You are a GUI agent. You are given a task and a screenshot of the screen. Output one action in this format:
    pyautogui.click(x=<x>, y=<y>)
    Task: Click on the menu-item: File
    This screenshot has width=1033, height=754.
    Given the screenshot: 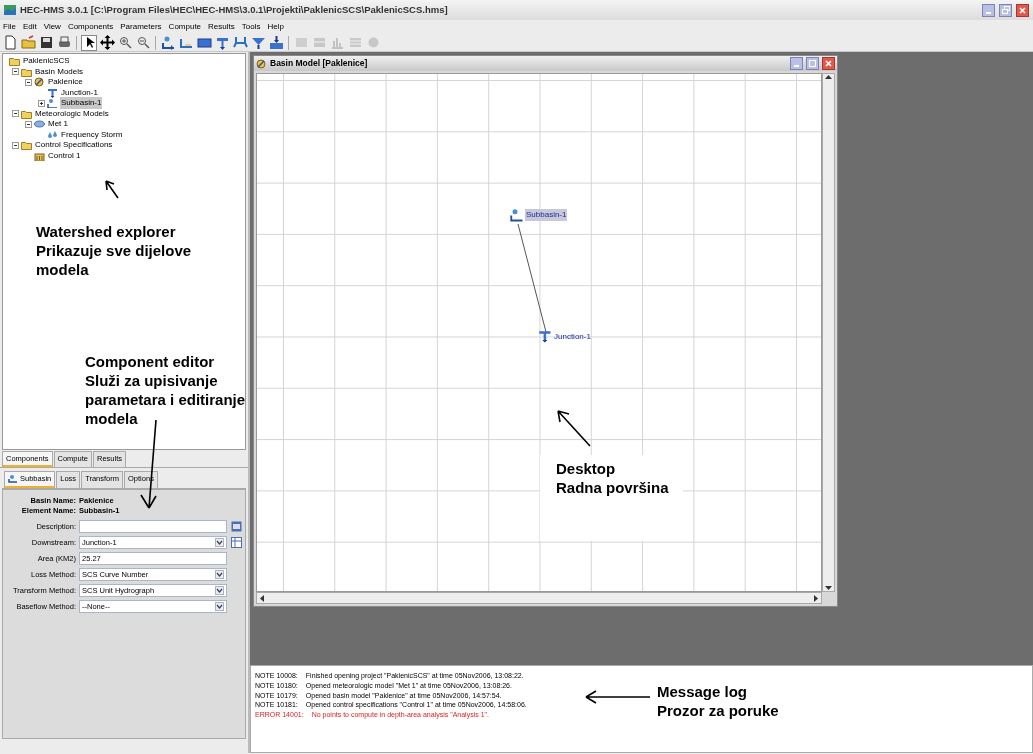 What is the action you would take?
    pyautogui.click(x=9, y=27)
    